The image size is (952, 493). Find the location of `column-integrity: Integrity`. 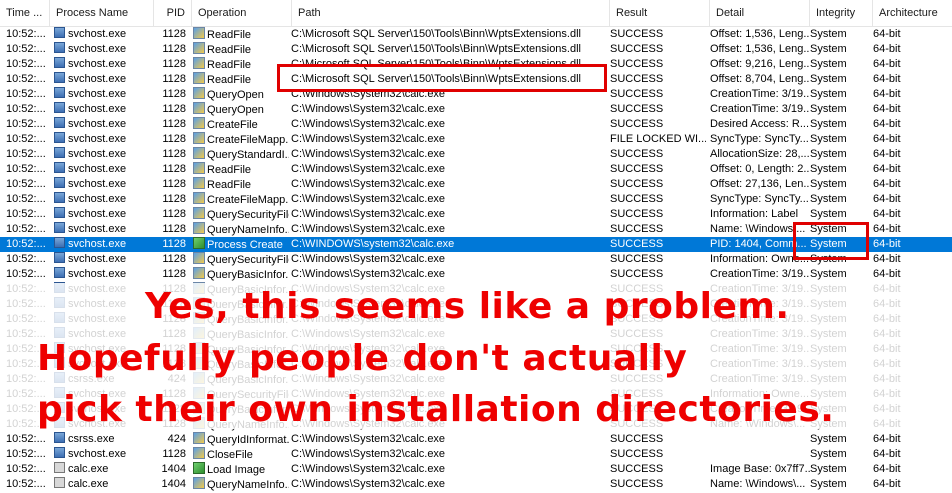

column-integrity: Integrity is located at coordinates (841, 13).